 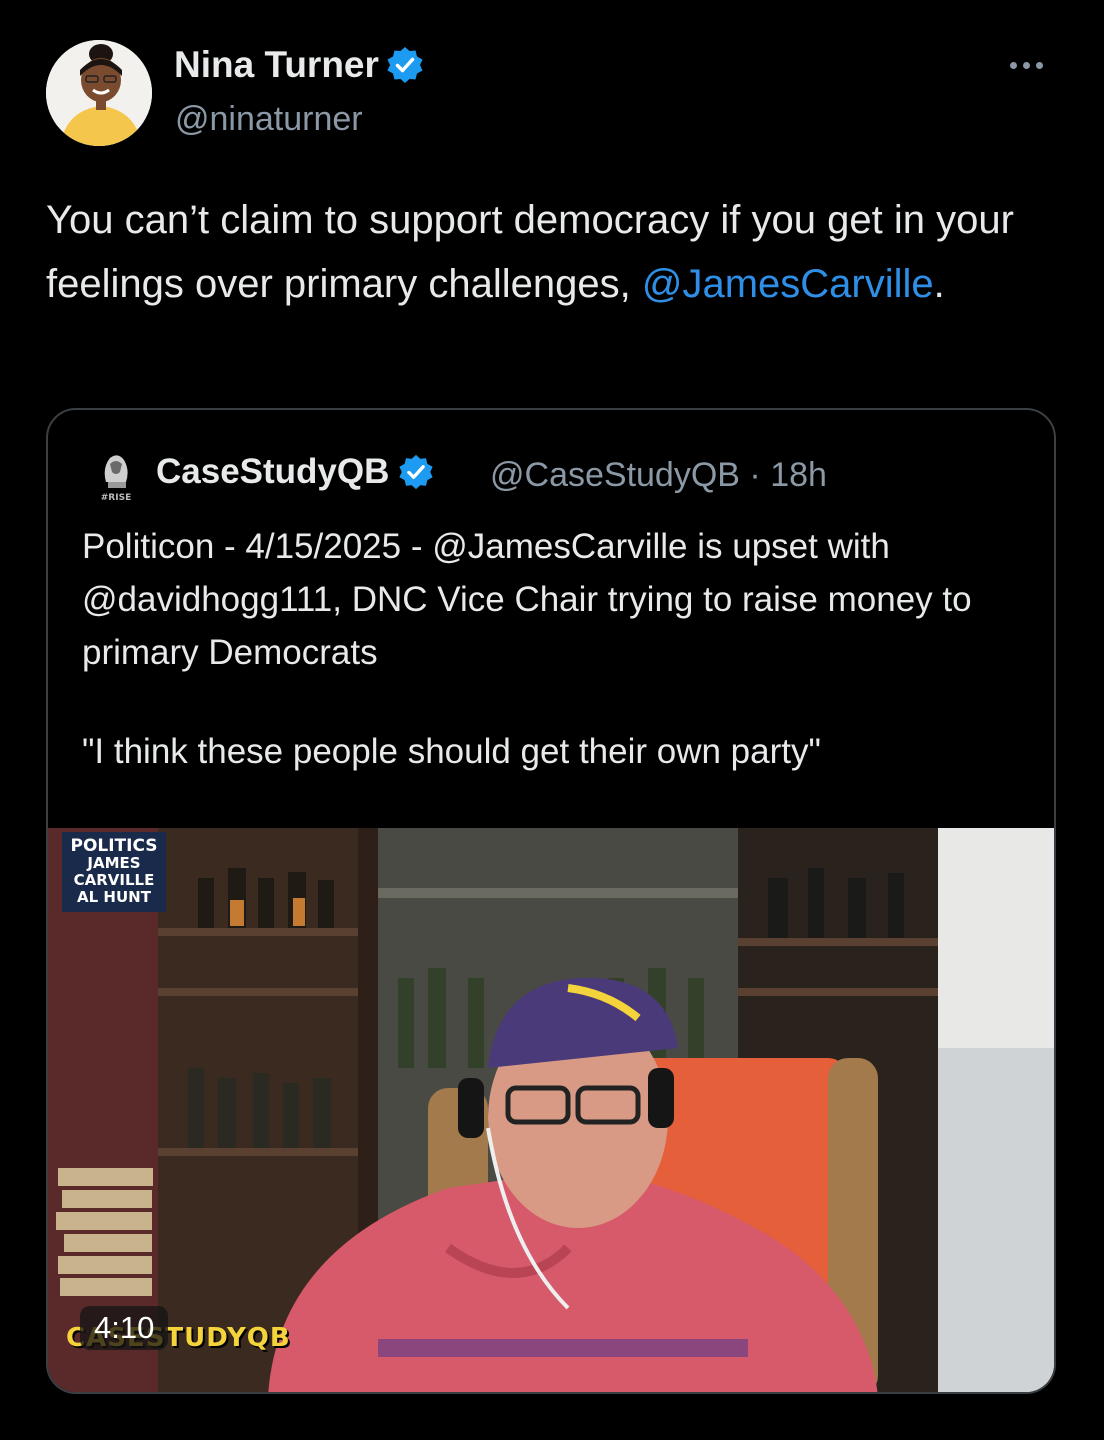 What do you see at coordinates (114, 846) in the screenshot?
I see `show-logo-line: POLITICS` at bounding box center [114, 846].